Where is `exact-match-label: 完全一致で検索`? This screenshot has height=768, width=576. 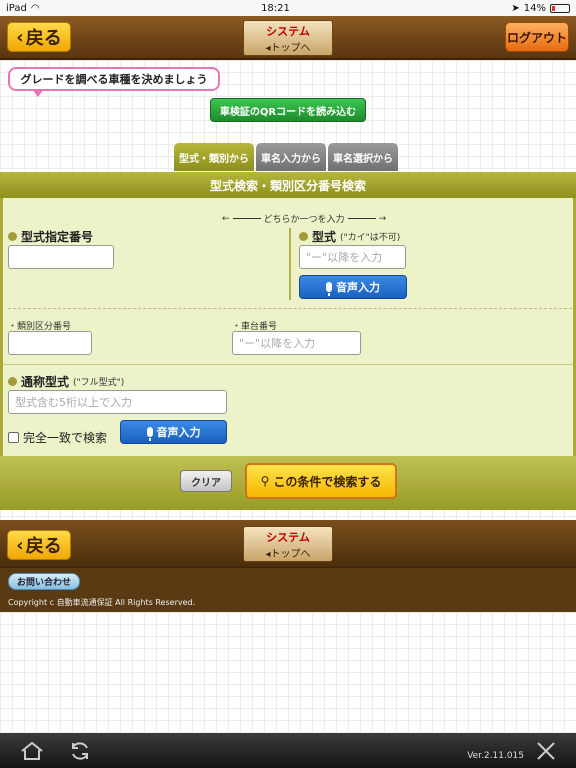
exact-match-label: 完全一致で検索 is located at coordinates (65, 438).